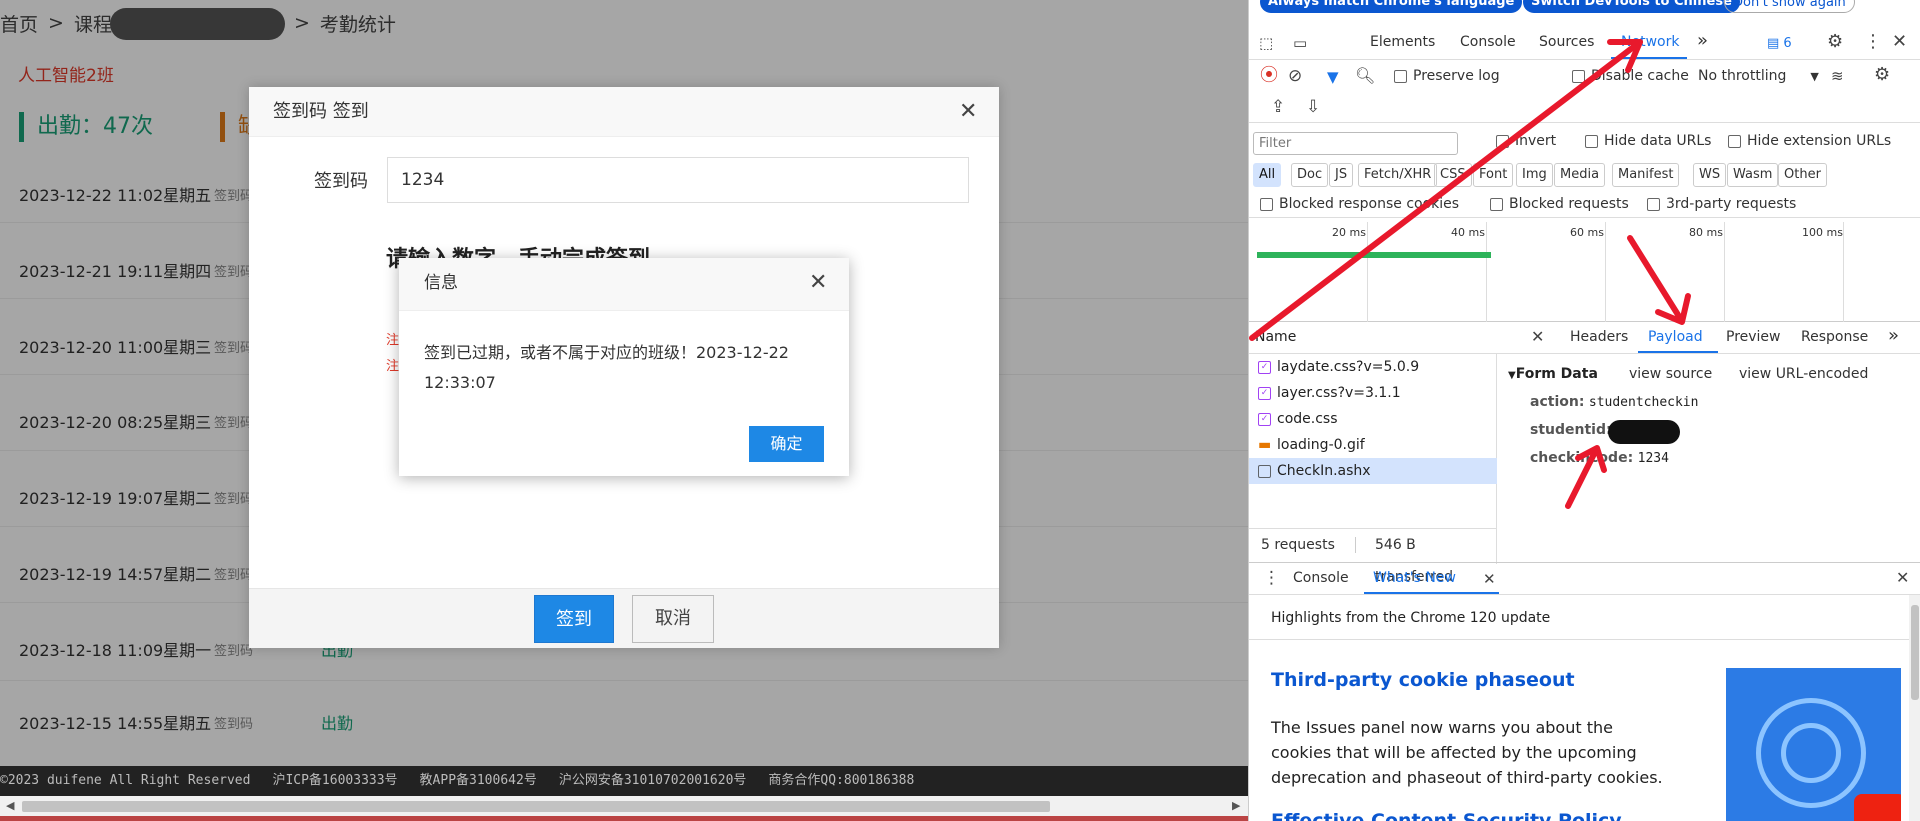 The width and height of the screenshot is (1920, 821). What do you see at coordinates (1670, 374) in the screenshot?
I see `view-source-link: view source` at bounding box center [1670, 374].